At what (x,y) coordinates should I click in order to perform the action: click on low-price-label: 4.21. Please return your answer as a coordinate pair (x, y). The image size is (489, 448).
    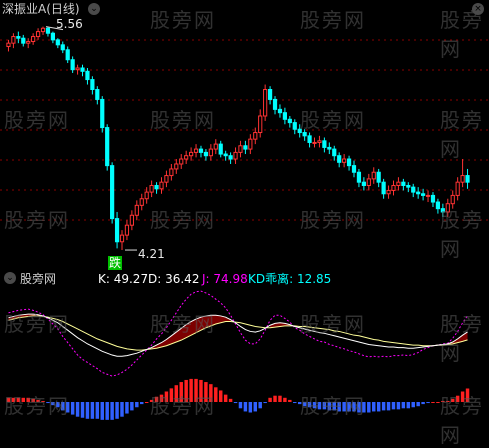
    Looking at the image, I should click on (151, 254).